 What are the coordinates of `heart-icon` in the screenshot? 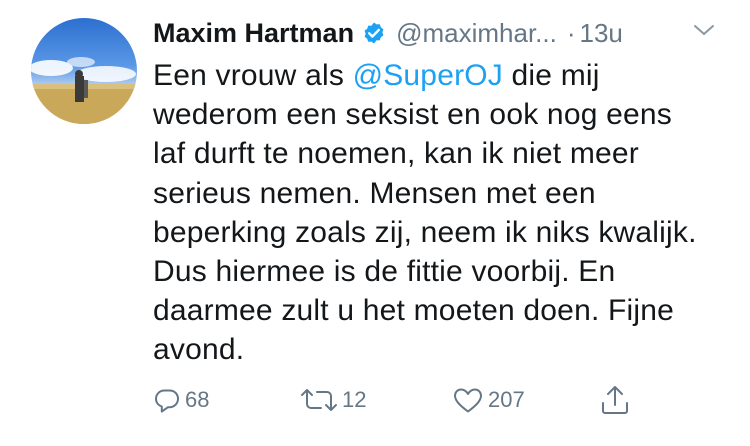 It's located at (468, 400).